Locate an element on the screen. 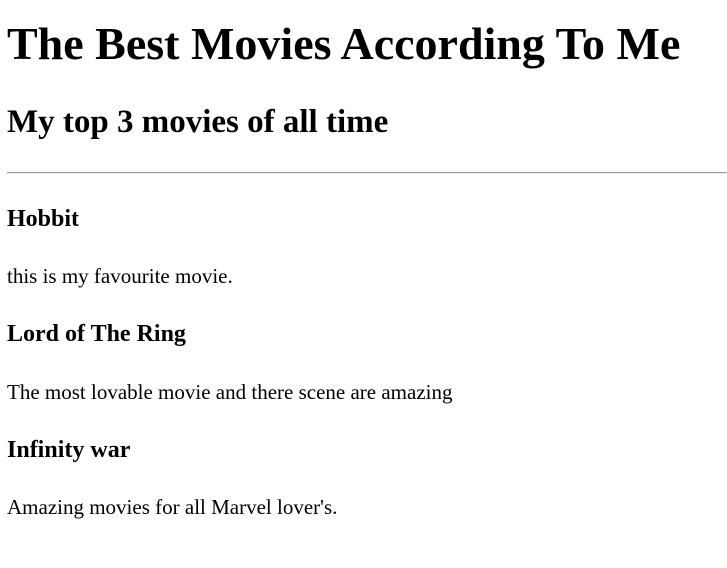  movie-description-infinity-war: Amazing movies for all Marvel lover's. is located at coordinates (172, 507).